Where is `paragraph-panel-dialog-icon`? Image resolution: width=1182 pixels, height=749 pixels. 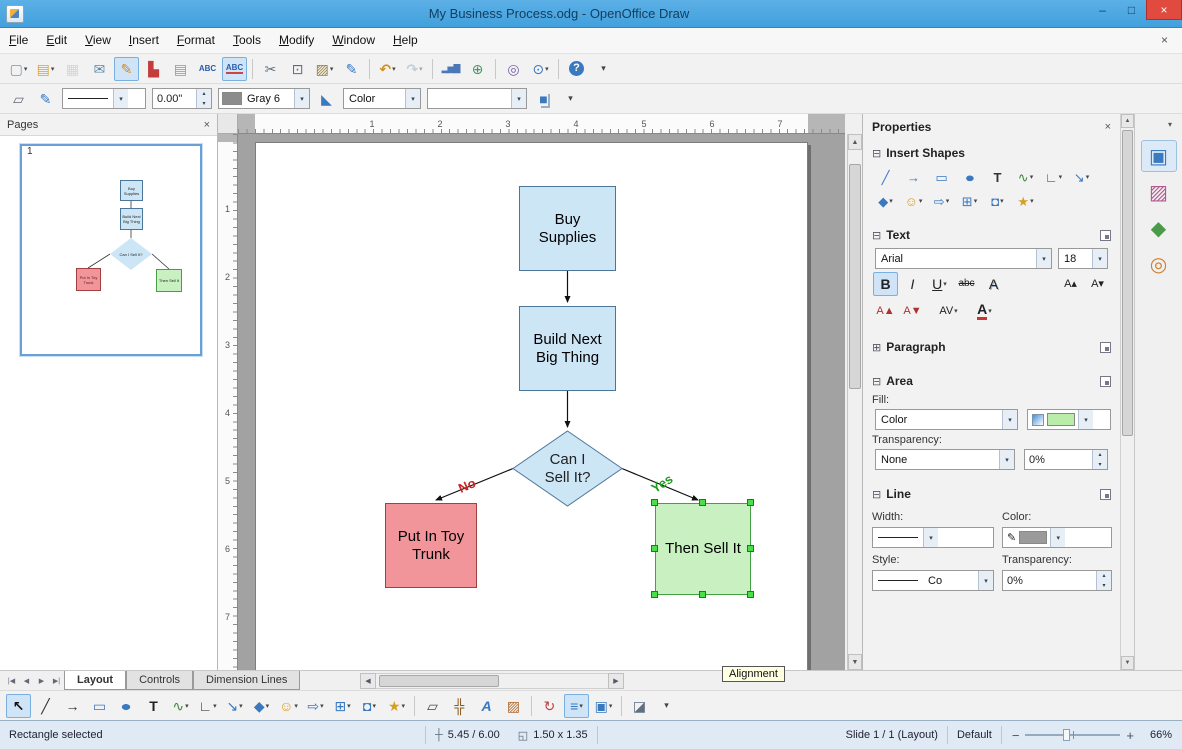 paragraph-panel-dialog-icon is located at coordinates (1105, 347).